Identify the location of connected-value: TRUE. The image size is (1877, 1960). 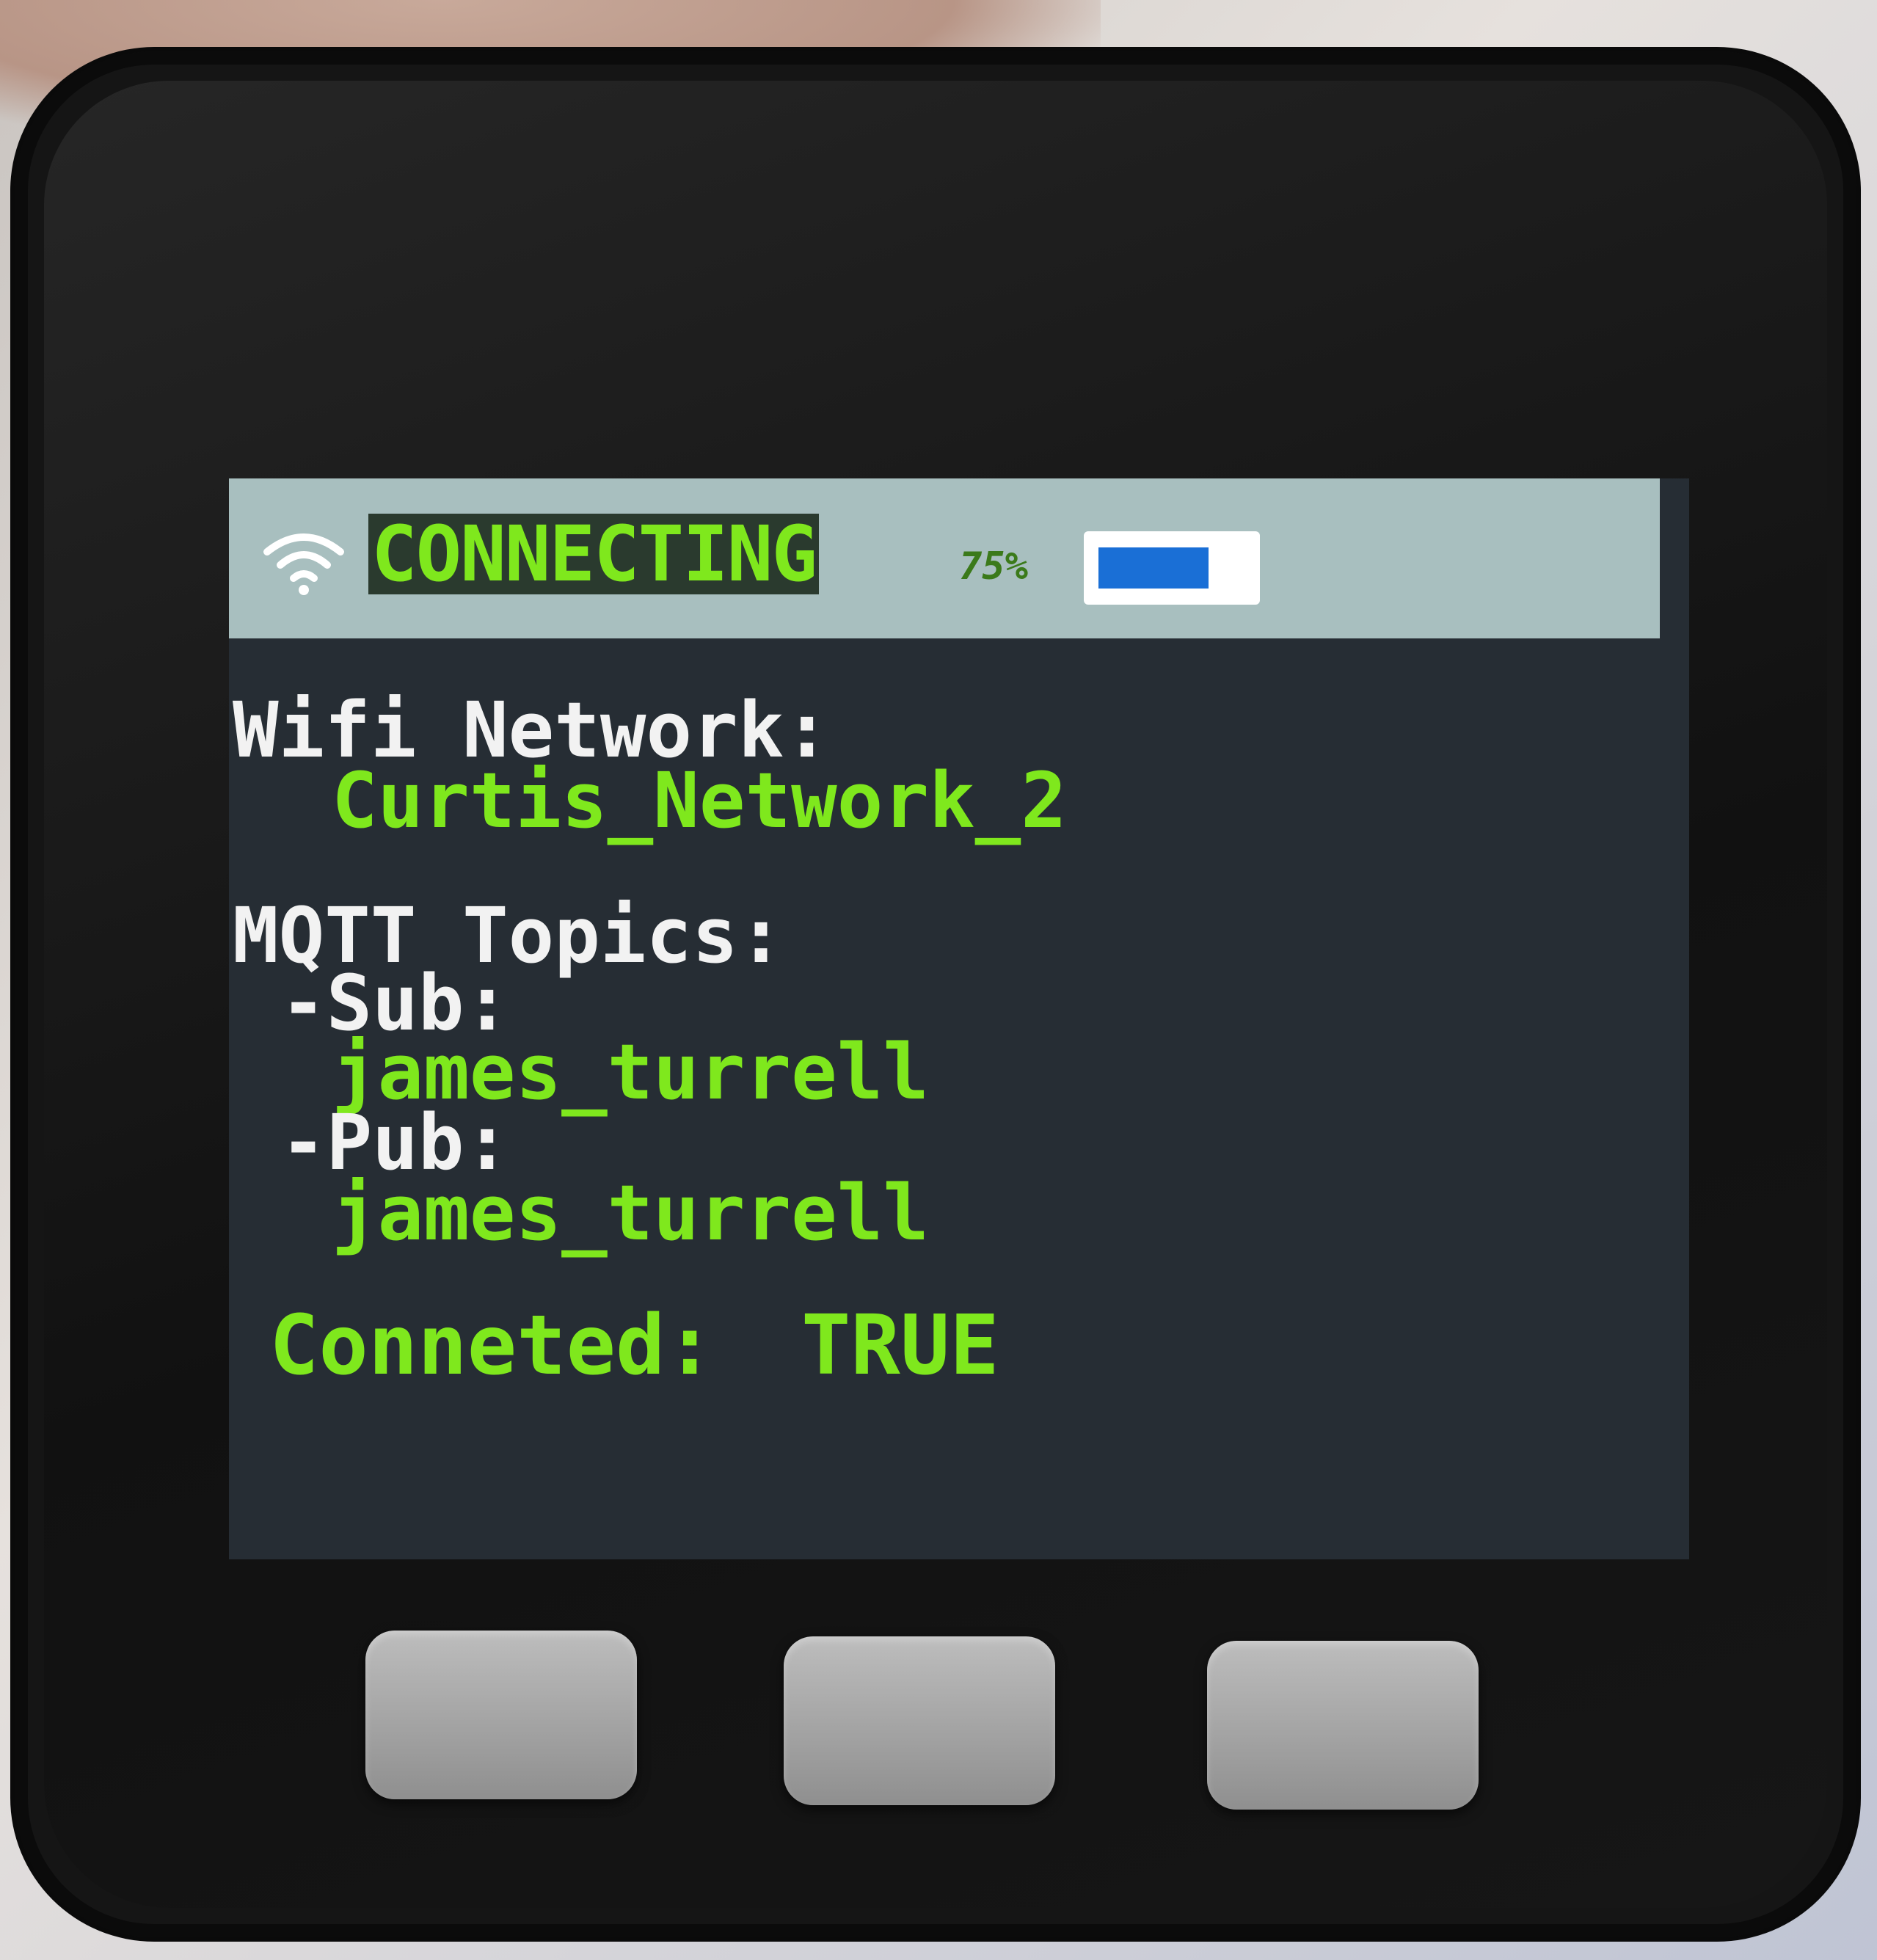
(900, 1346).